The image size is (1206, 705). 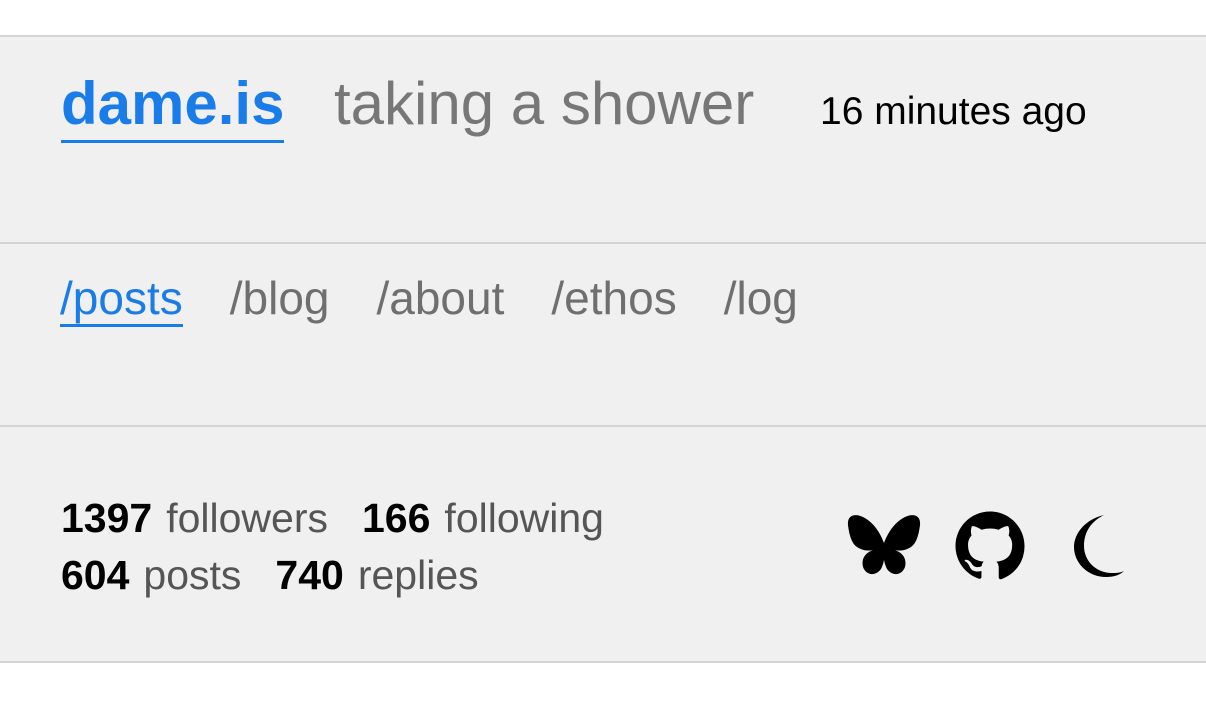 What do you see at coordinates (309, 575) in the screenshot?
I see `replies-count: 740` at bounding box center [309, 575].